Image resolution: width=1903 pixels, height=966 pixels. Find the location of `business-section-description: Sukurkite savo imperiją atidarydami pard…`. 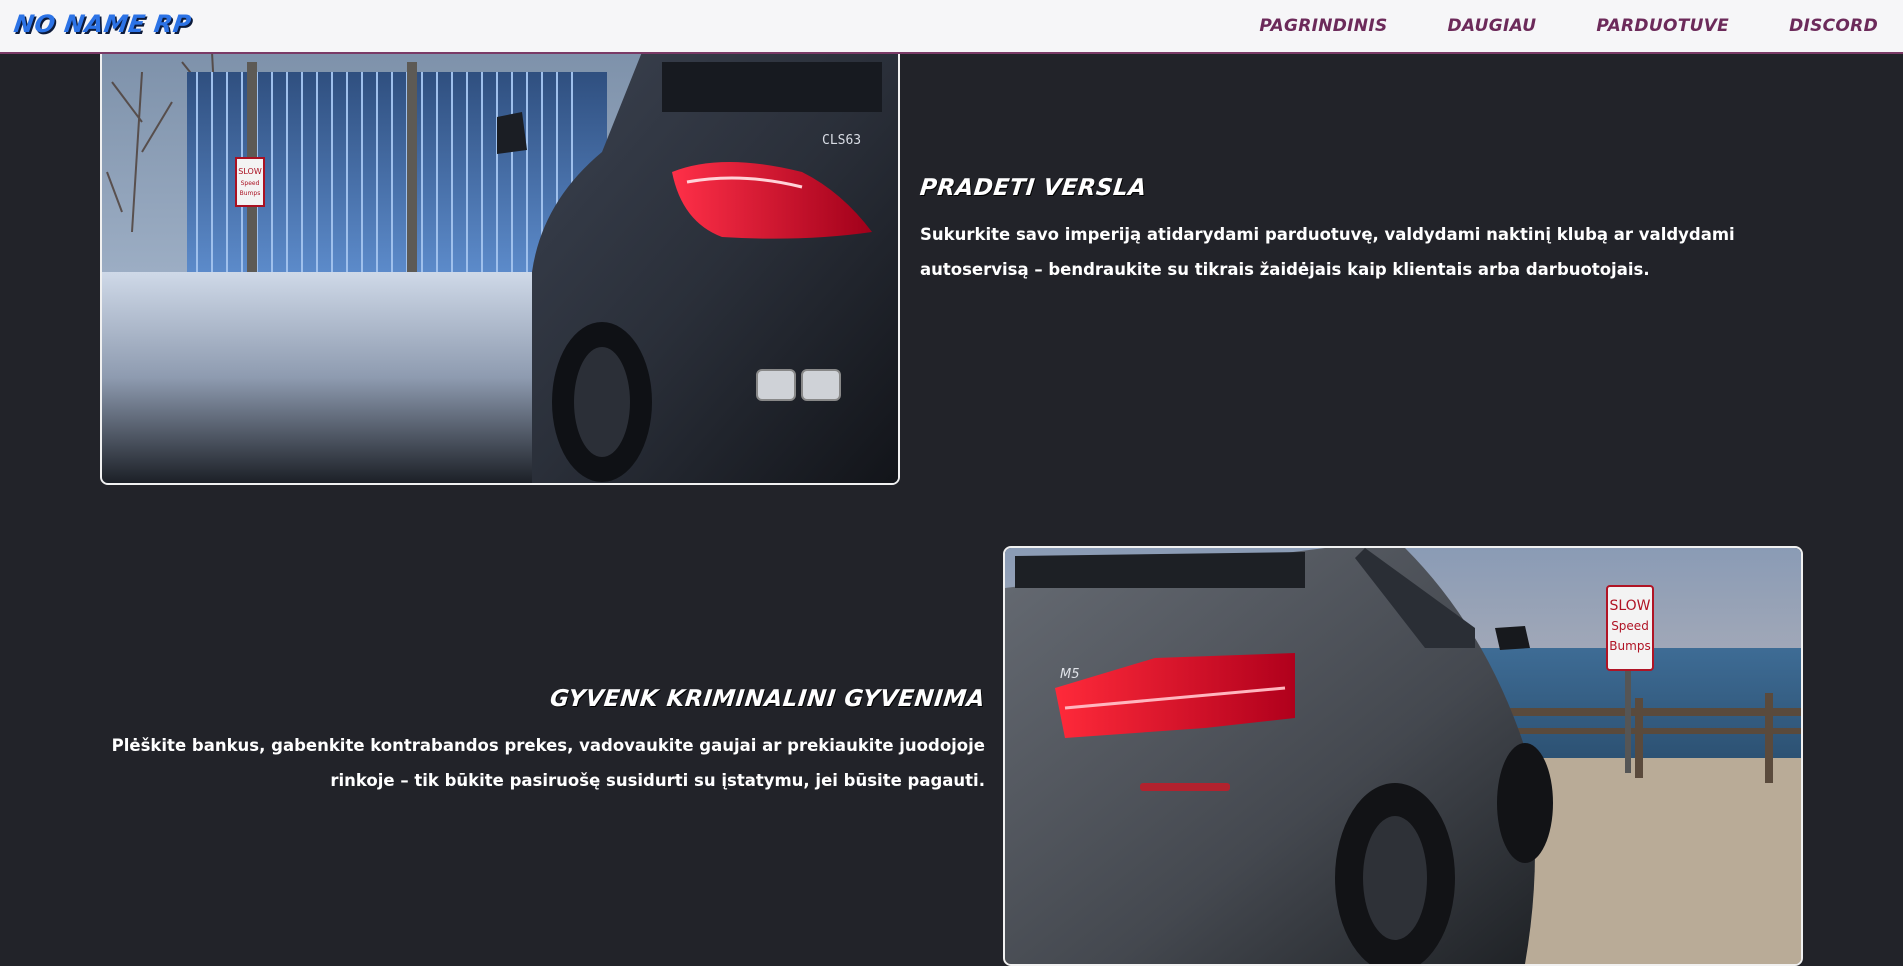

business-section-description: Sukurkite savo imperiją atidarydami pard… is located at coordinates (1327, 252).